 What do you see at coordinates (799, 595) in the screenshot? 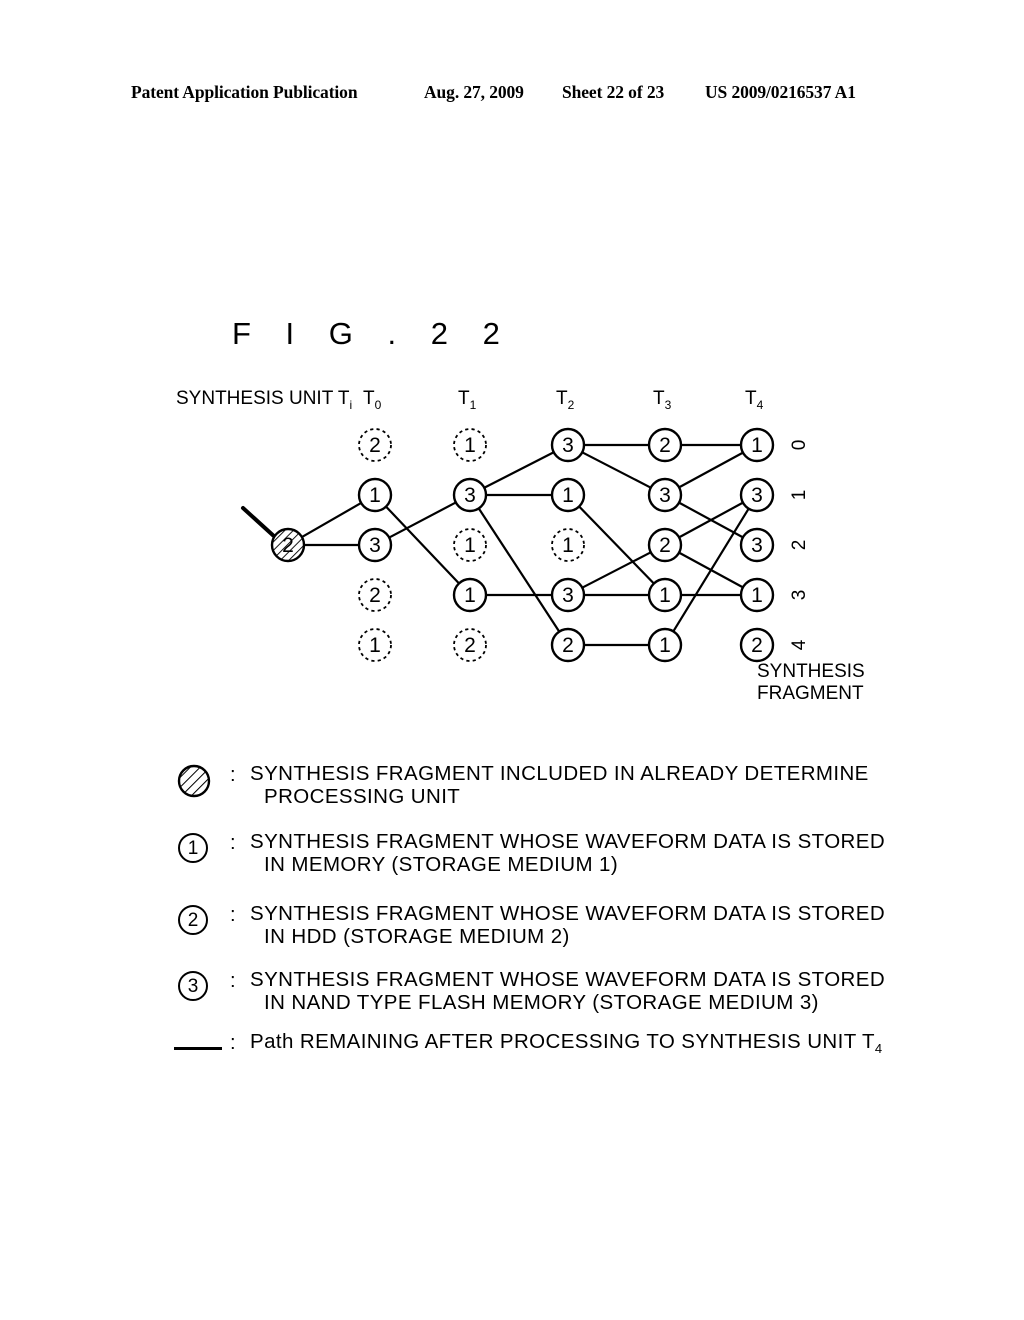
I see `row-index-3: 3` at bounding box center [799, 595].